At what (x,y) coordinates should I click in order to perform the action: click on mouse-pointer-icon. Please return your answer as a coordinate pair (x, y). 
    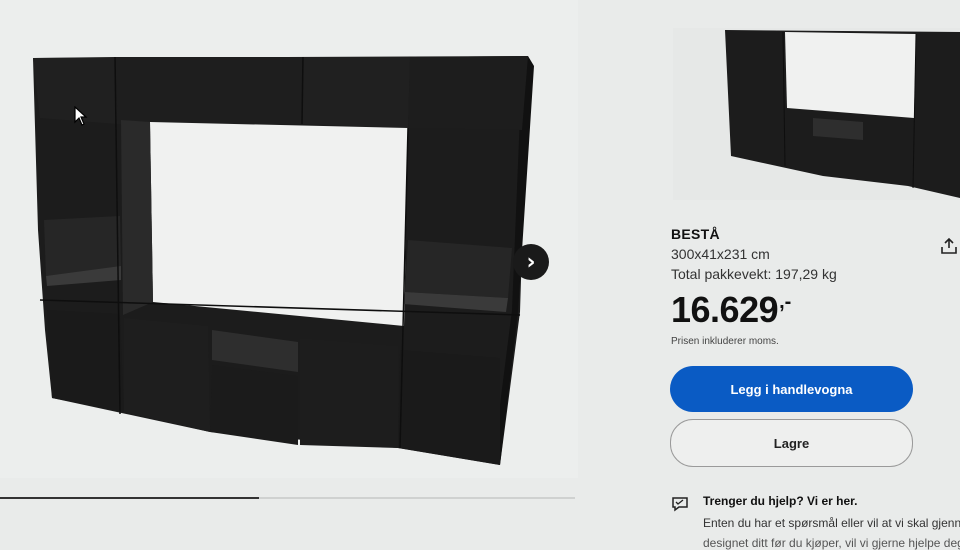
    Looking at the image, I should click on (81, 116).